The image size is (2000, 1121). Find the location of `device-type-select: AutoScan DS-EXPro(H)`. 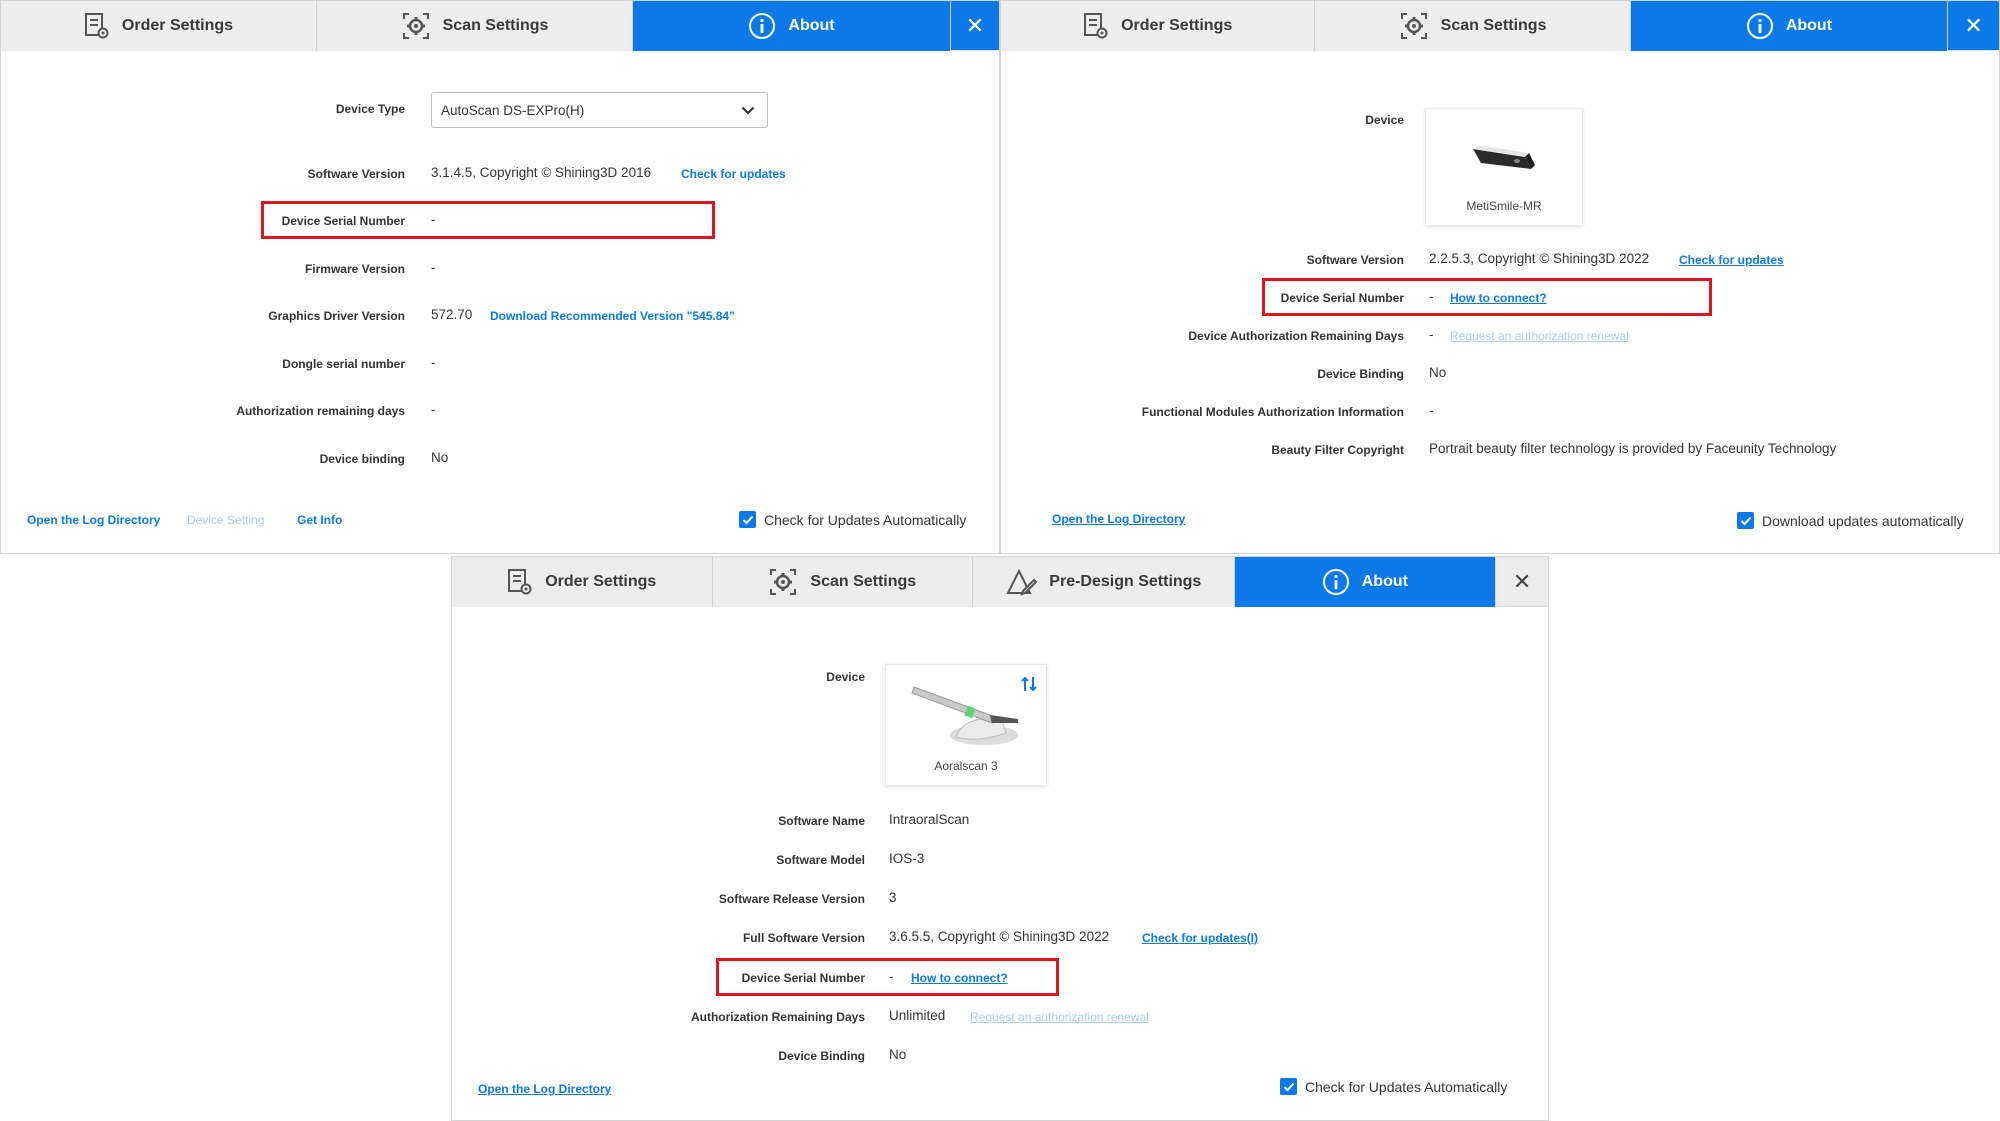

device-type-select: AutoScan DS-EXPro(H) is located at coordinates (599, 110).